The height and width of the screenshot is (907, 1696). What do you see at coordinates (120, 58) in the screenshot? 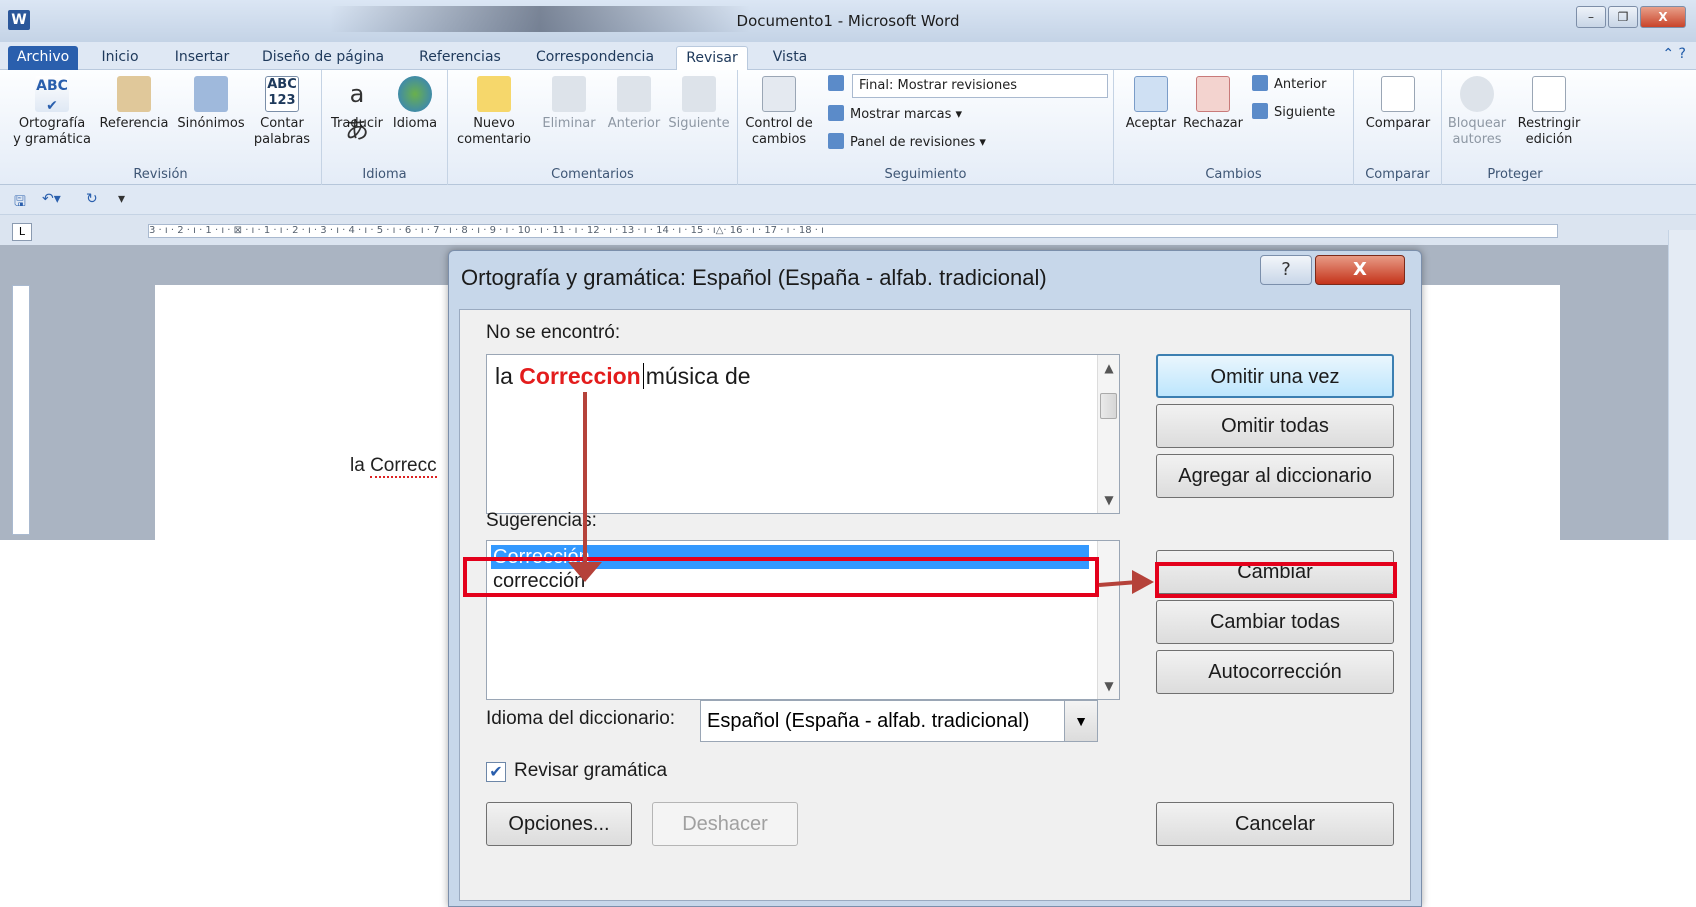
I see `tab-inicio: Inicio` at bounding box center [120, 58].